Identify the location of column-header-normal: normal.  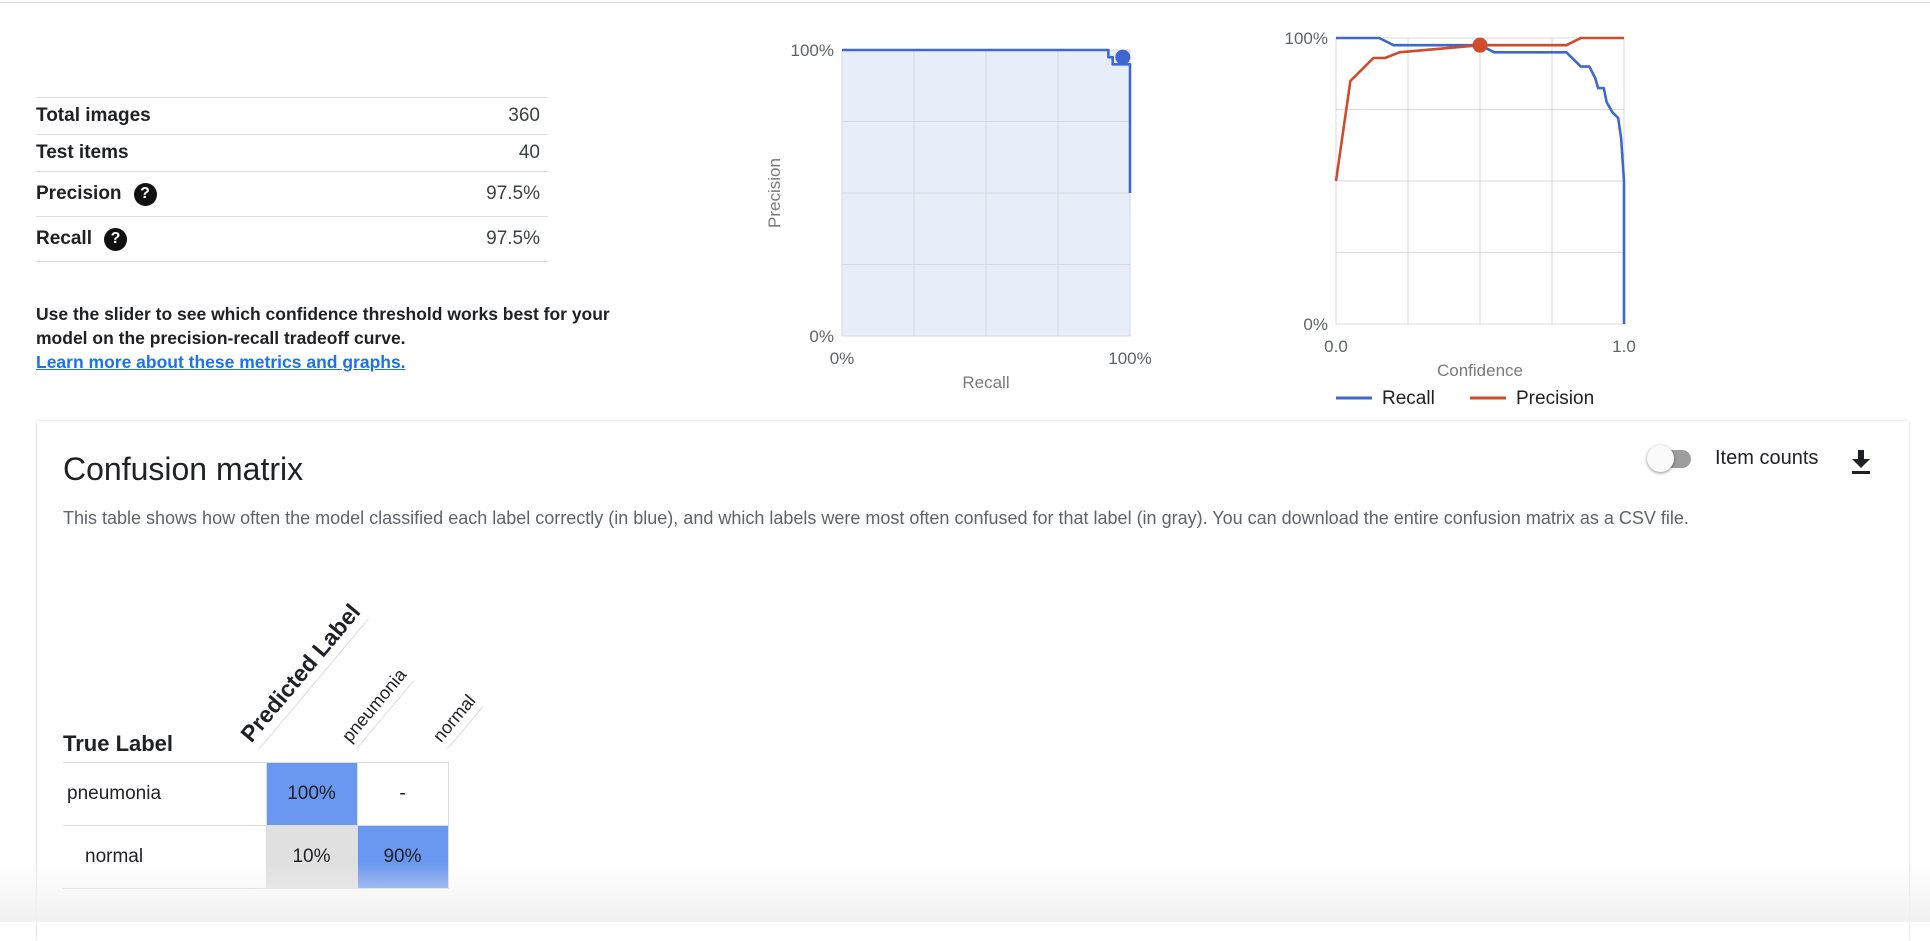
(456, 719).